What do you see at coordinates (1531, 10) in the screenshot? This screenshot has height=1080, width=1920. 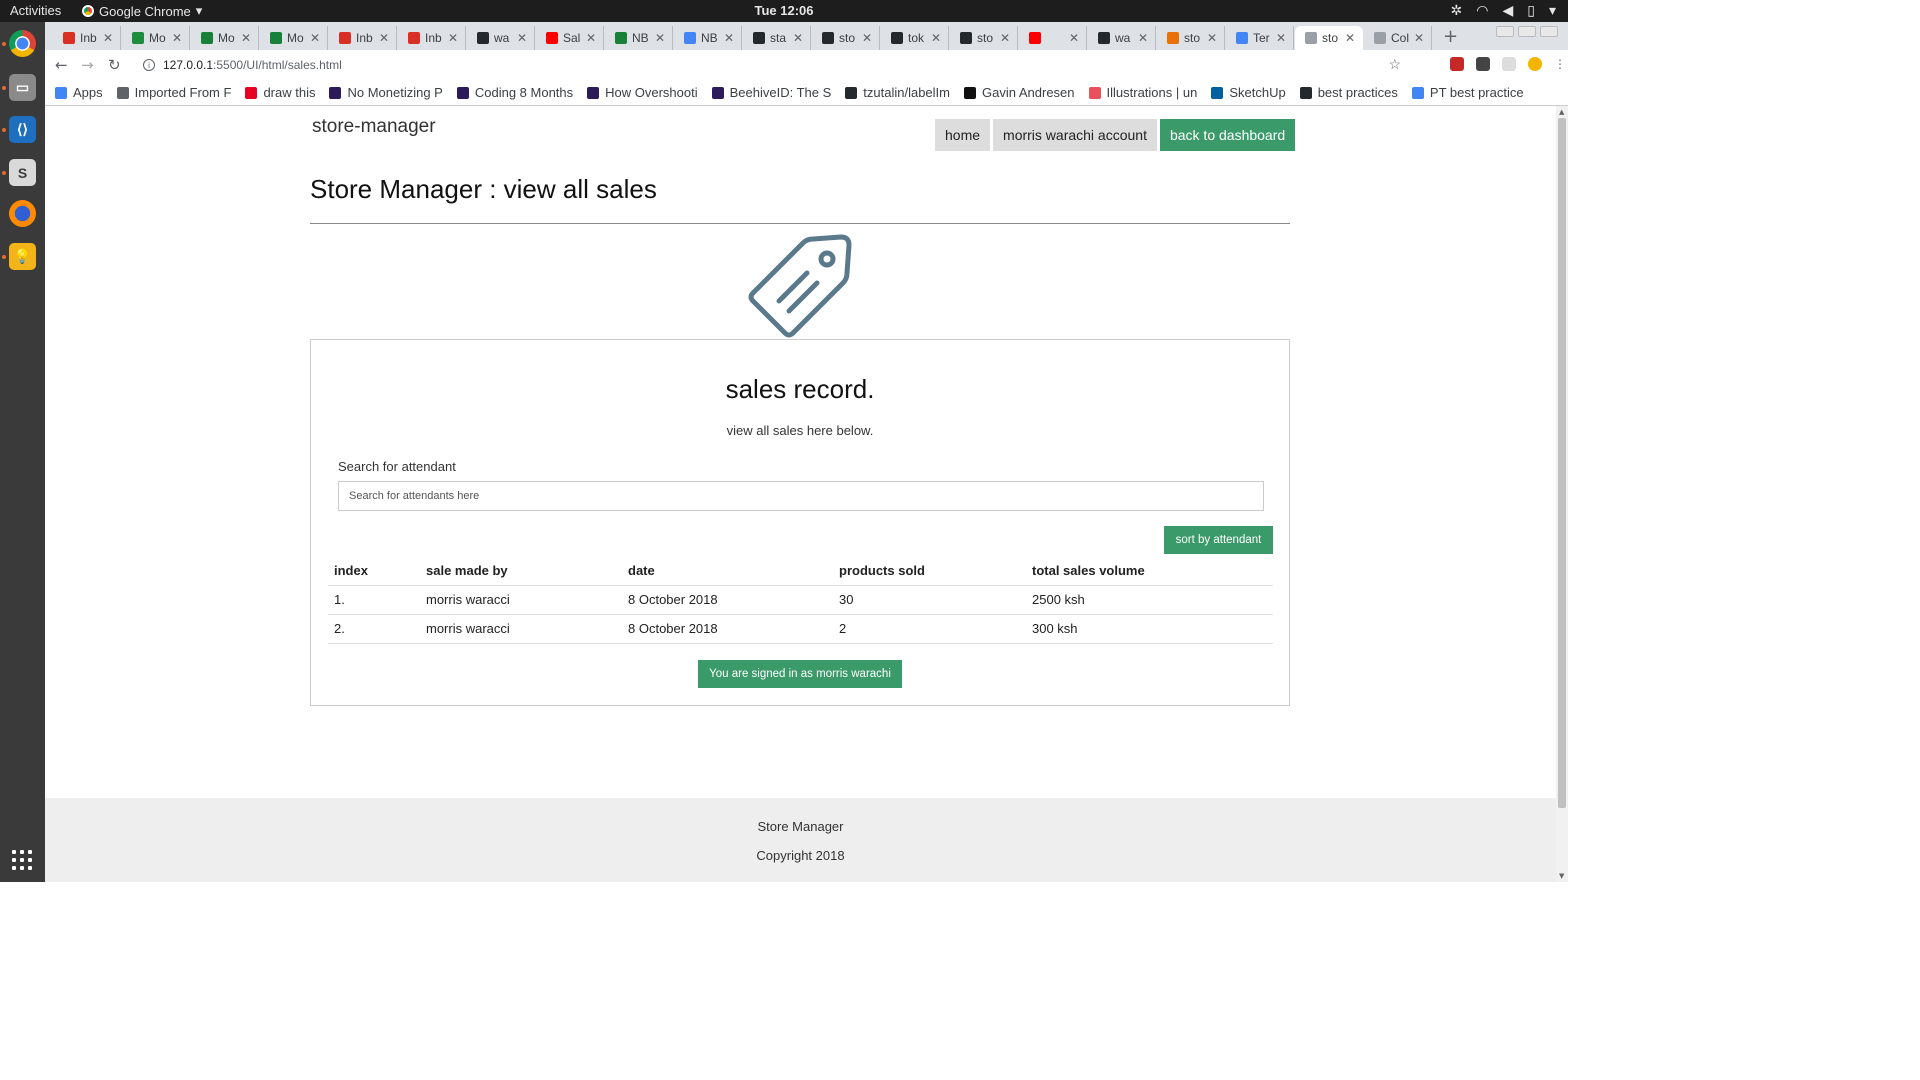 I see `battery-icon: ▯` at bounding box center [1531, 10].